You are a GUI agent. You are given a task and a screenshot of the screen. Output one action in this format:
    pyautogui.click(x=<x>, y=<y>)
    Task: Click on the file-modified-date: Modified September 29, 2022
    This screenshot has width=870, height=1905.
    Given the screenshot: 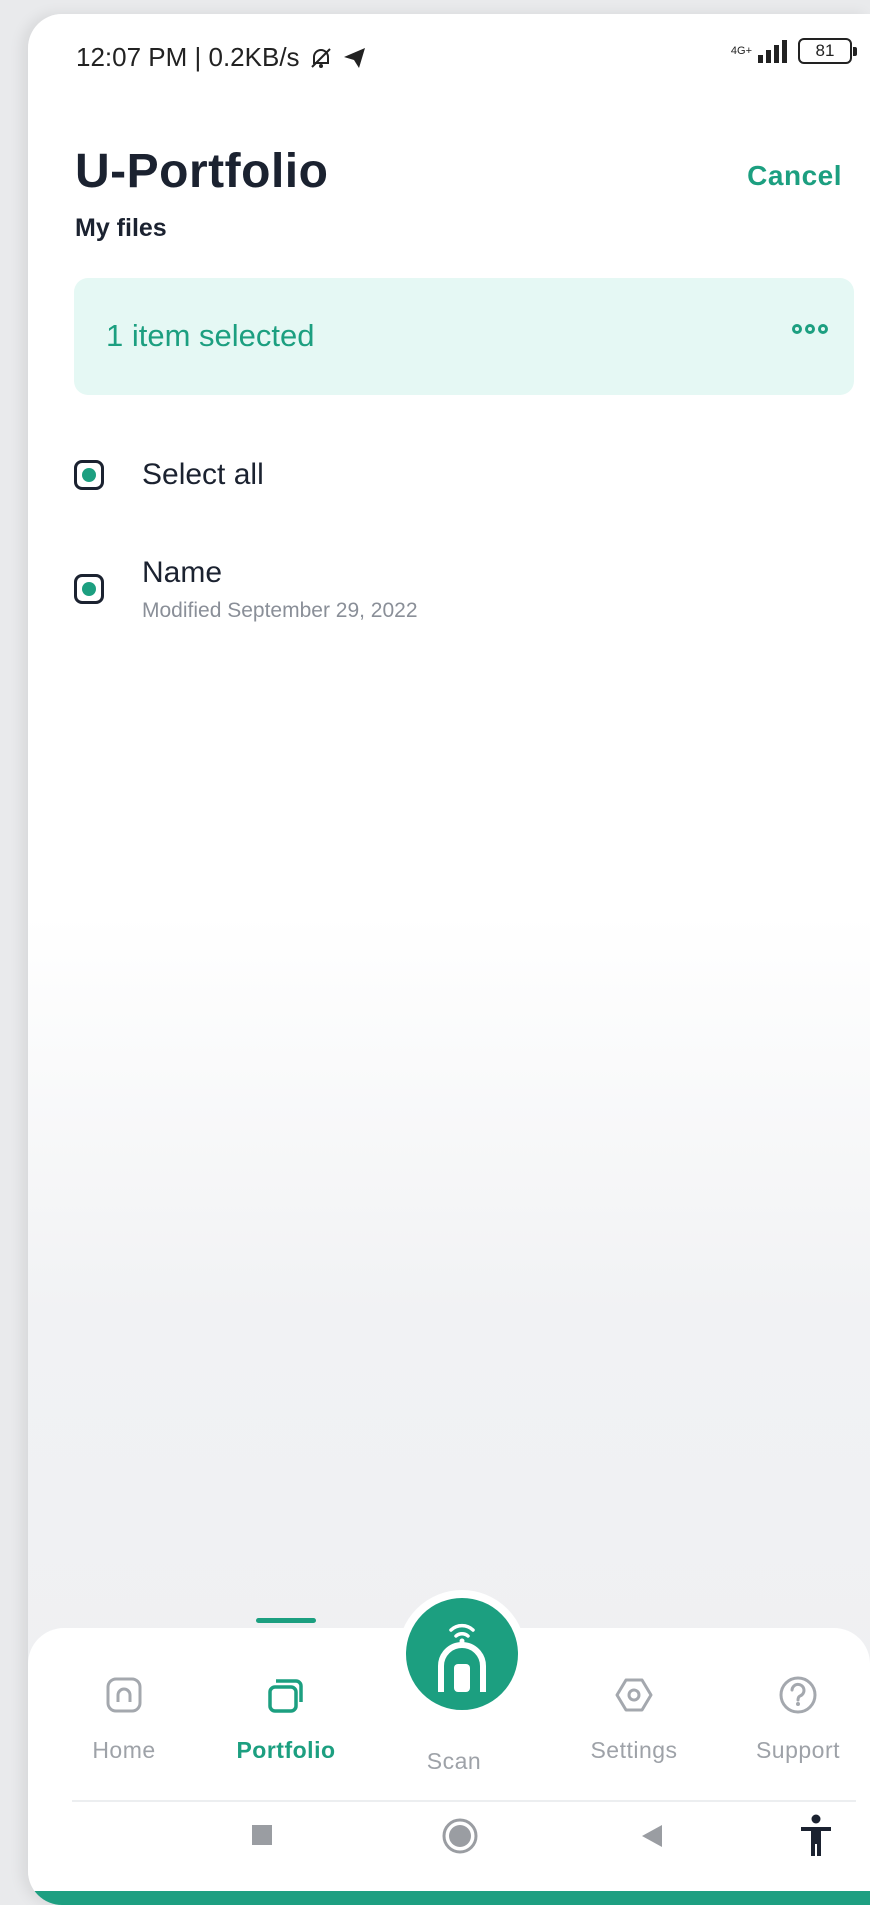 What is the action you would take?
    pyautogui.click(x=280, y=610)
    